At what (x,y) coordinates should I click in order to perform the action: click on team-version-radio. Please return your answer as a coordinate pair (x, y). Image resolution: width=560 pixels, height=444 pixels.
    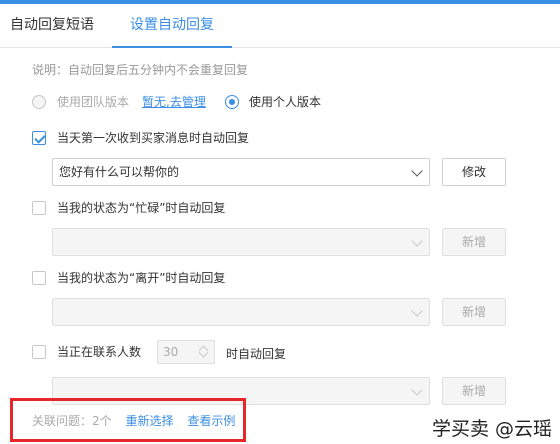
    Looking at the image, I should click on (39, 102).